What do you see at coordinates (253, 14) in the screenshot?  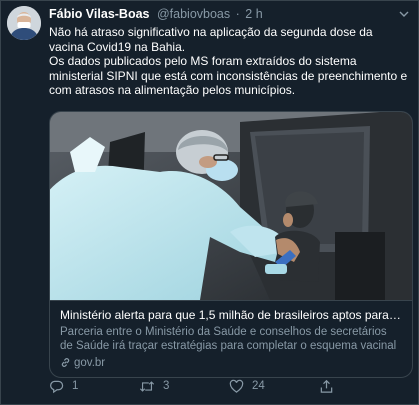 I see `tweet-time: 2 h` at bounding box center [253, 14].